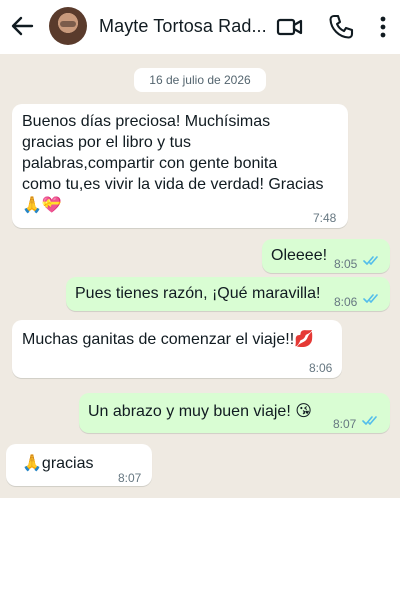 The width and height of the screenshot is (400, 600). What do you see at coordinates (58, 463) in the screenshot?
I see `message-text: 🙏gracias` at bounding box center [58, 463].